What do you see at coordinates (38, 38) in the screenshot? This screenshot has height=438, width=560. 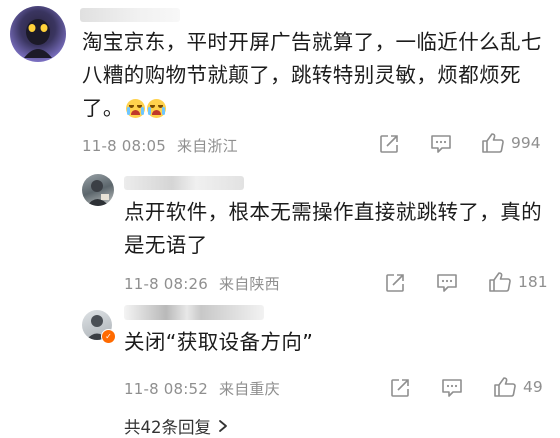 I see `avatar-figure-icon` at bounding box center [38, 38].